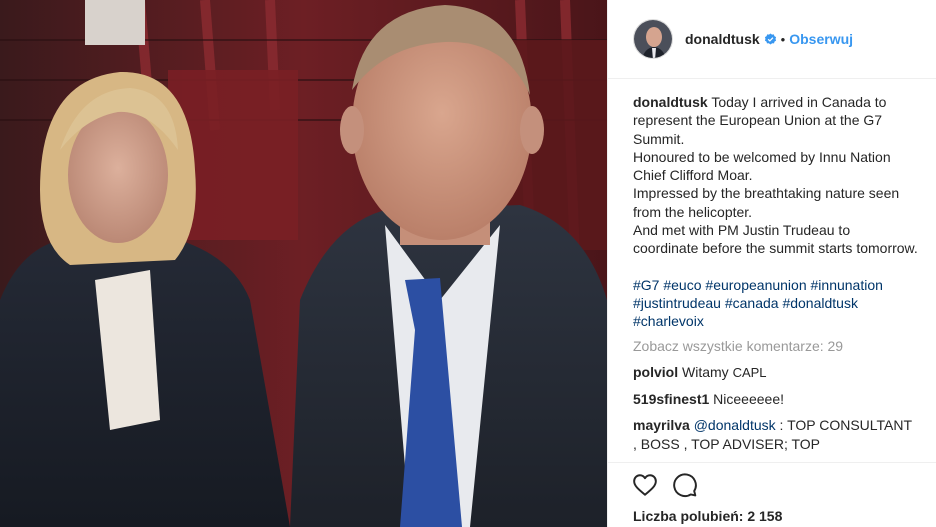  What do you see at coordinates (821, 39) in the screenshot?
I see `follow-button: Obserwuj` at bounding box center [821, 39].